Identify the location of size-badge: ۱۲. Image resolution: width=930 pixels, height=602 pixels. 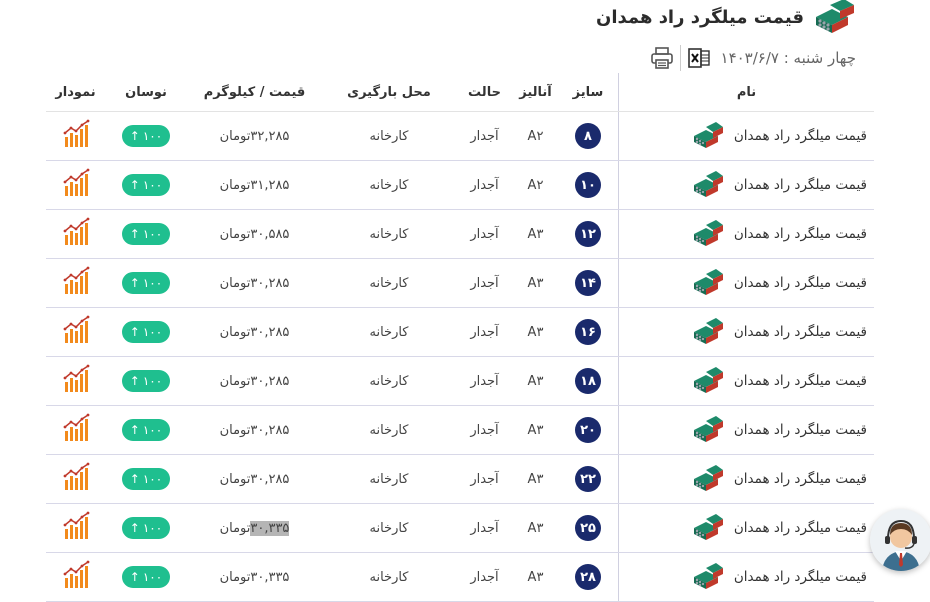
(588, 234).